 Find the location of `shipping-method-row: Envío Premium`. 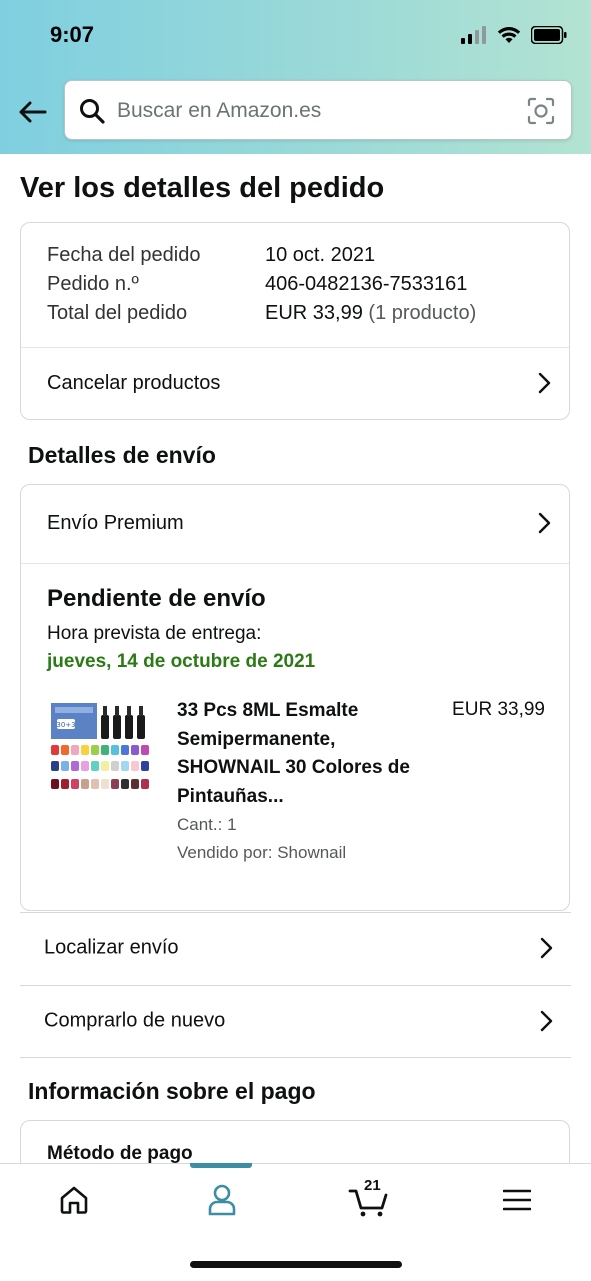

shipping-method-row: Envío Premium is located at coordinates (295, 523).